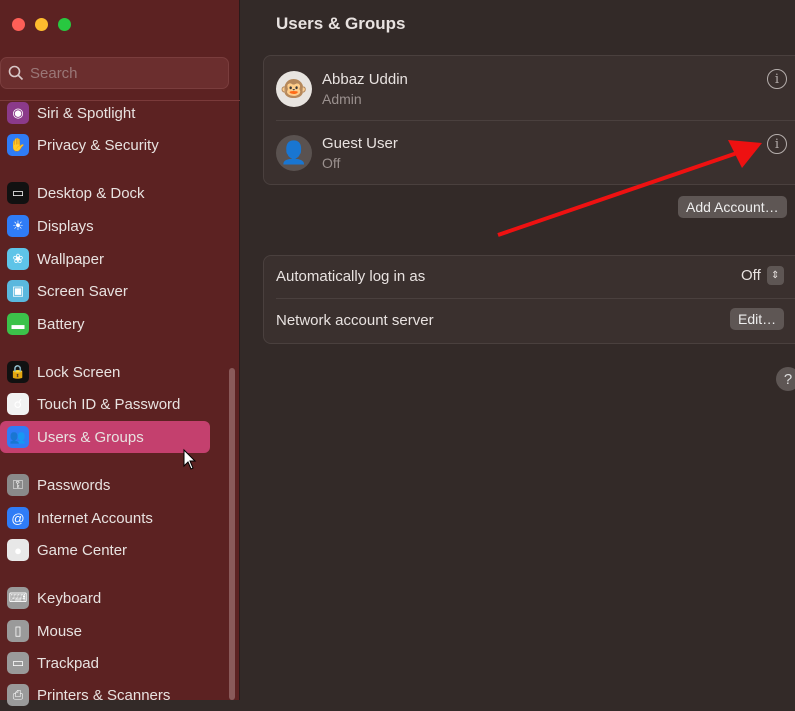  Describe the element at coordinates (232, 534) in the screenshot. I see `sidebar-scrollbar` at that location.